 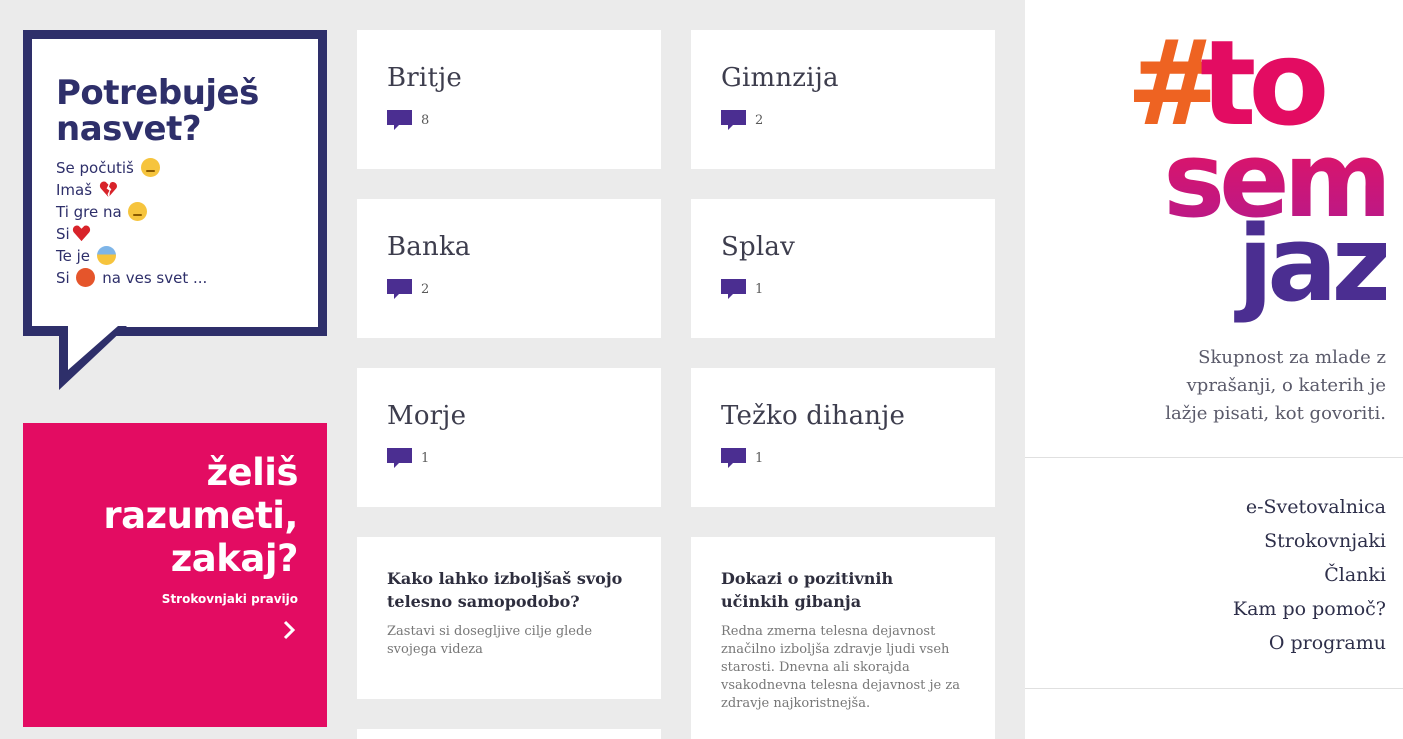 I want to click on red-heart-icon, so click(x=81, y=233).